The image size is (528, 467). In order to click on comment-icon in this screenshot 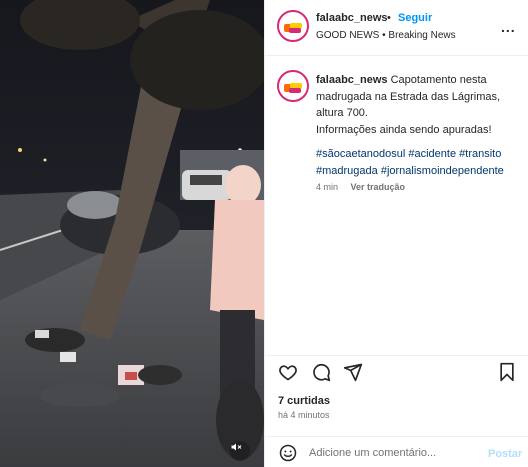, I will do `click(321, 372)`.